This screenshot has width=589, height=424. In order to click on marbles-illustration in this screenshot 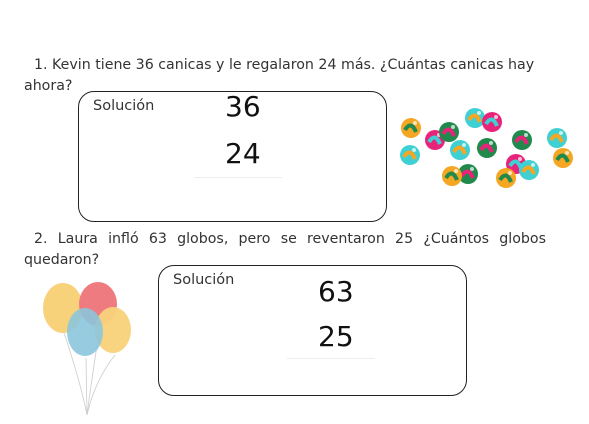, I will do `click(486, 148)`.